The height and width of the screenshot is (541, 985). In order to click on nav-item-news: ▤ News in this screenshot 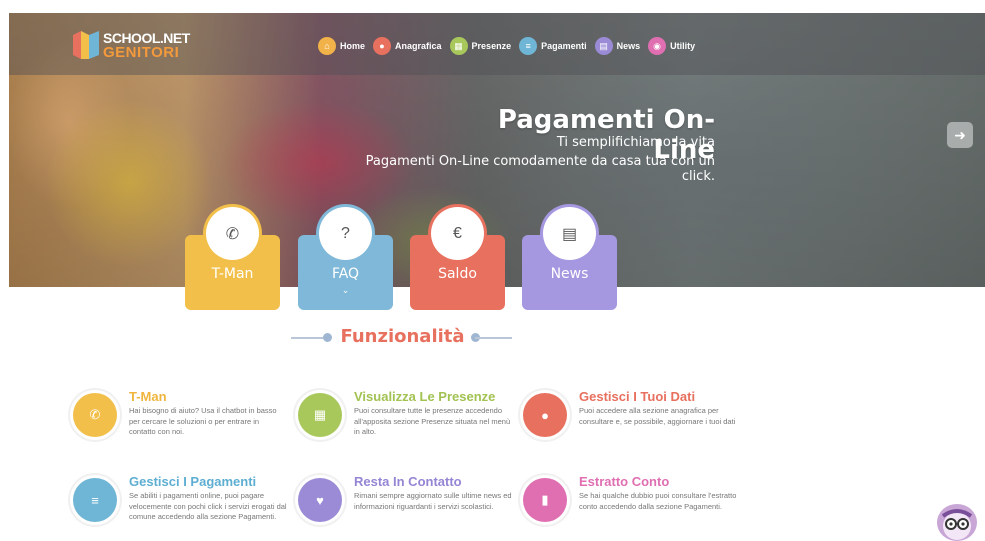, I will do `click(617, 46)`.